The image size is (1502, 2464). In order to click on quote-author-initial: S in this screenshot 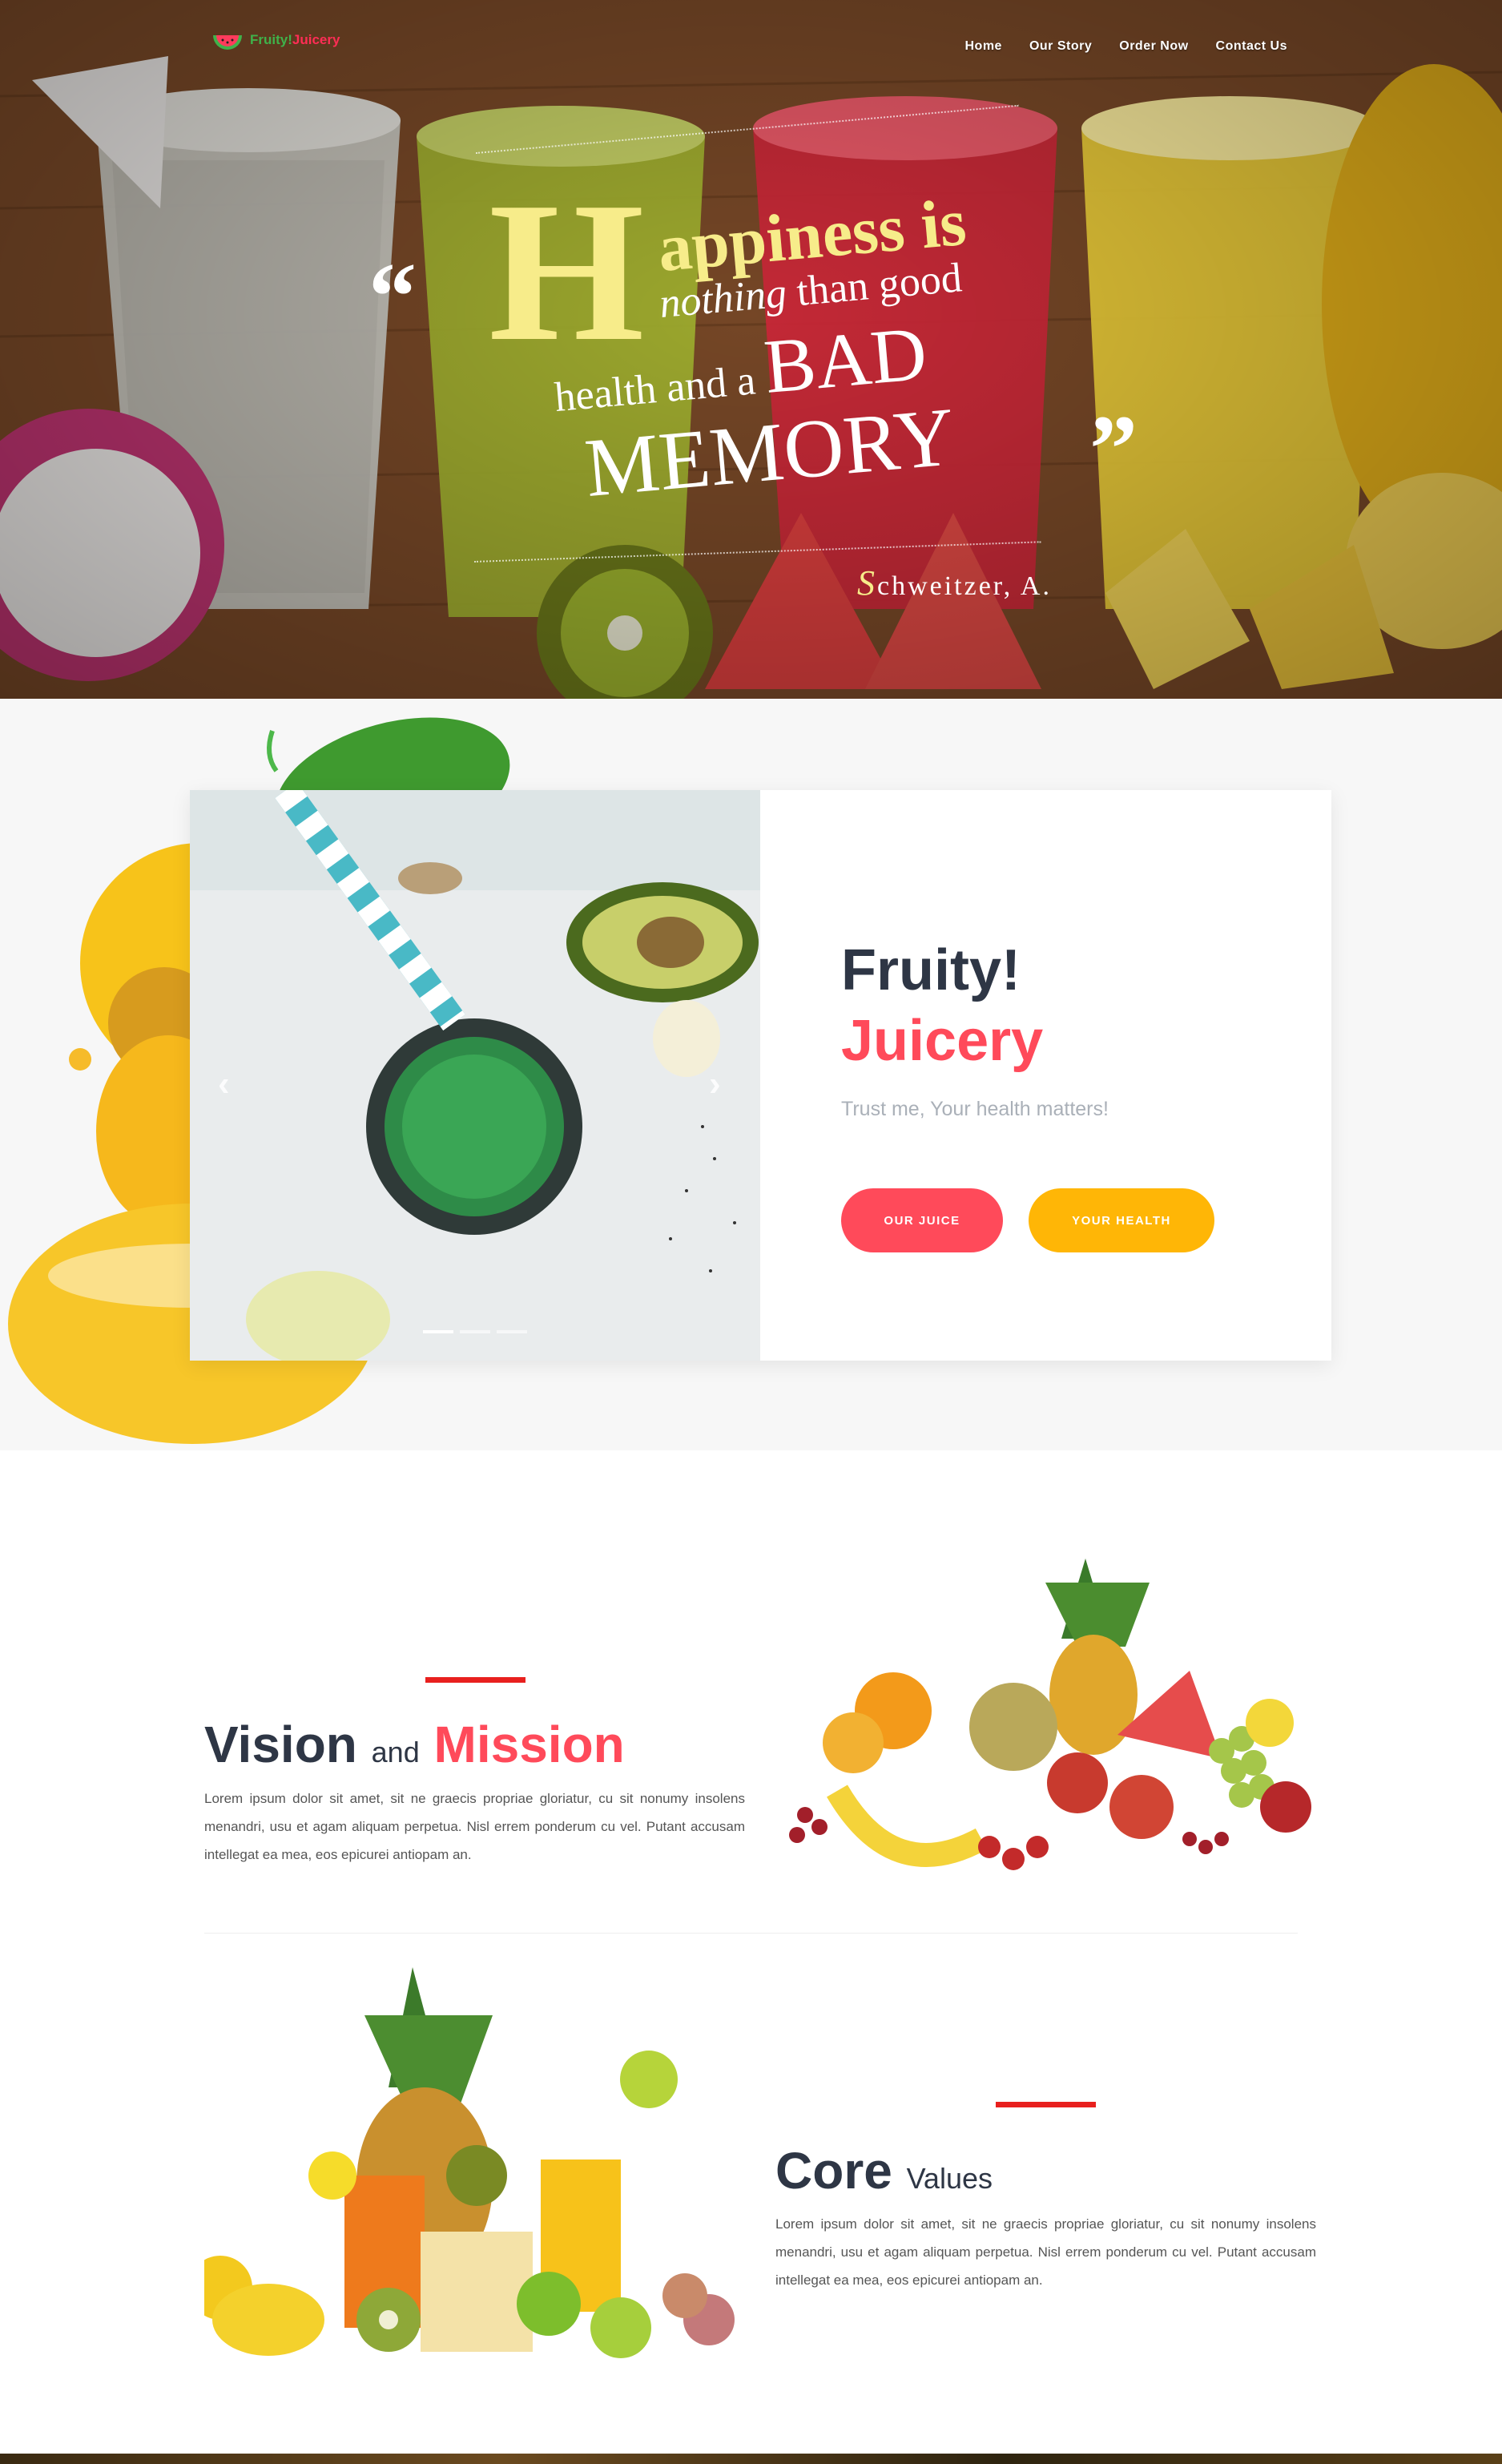, I will do `click(867, 583)`.